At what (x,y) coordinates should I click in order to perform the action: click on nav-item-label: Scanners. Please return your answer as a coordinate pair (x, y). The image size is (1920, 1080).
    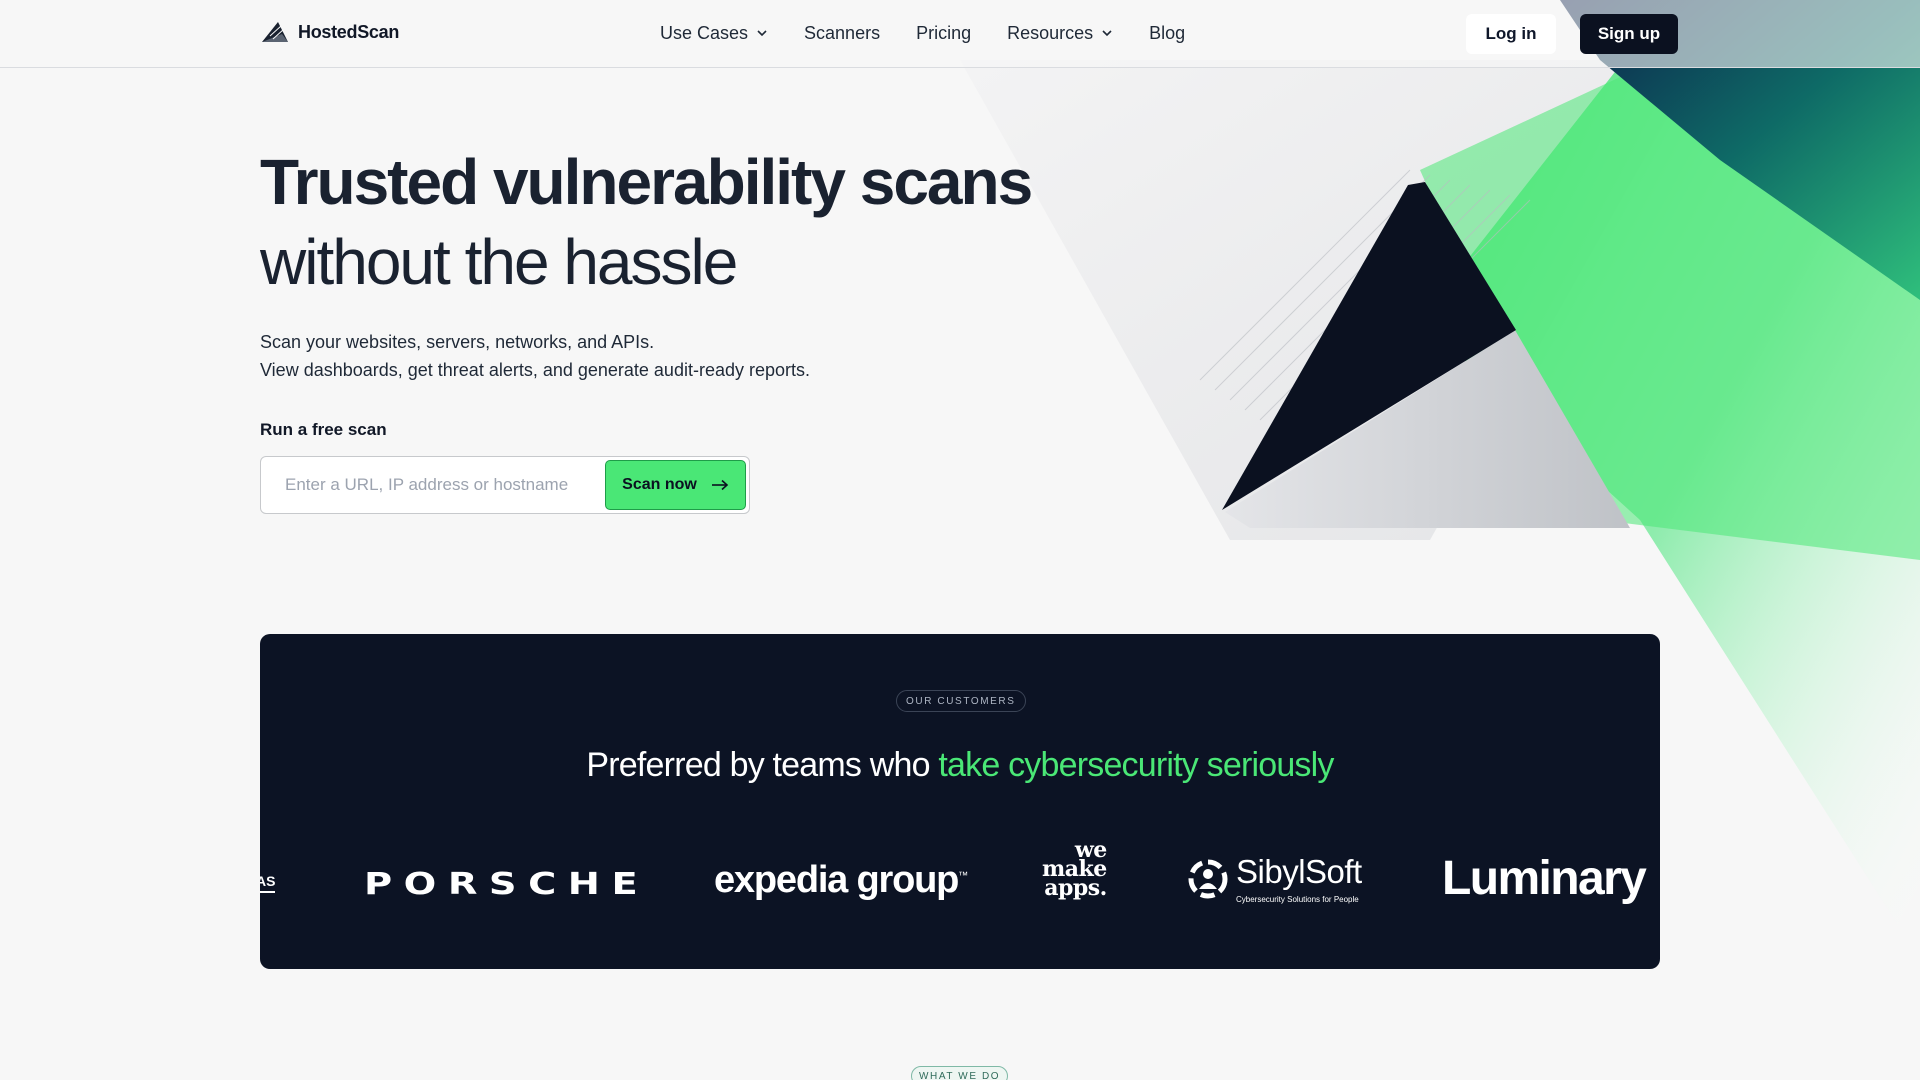
    Looking at the image, I should click on (842, 32).